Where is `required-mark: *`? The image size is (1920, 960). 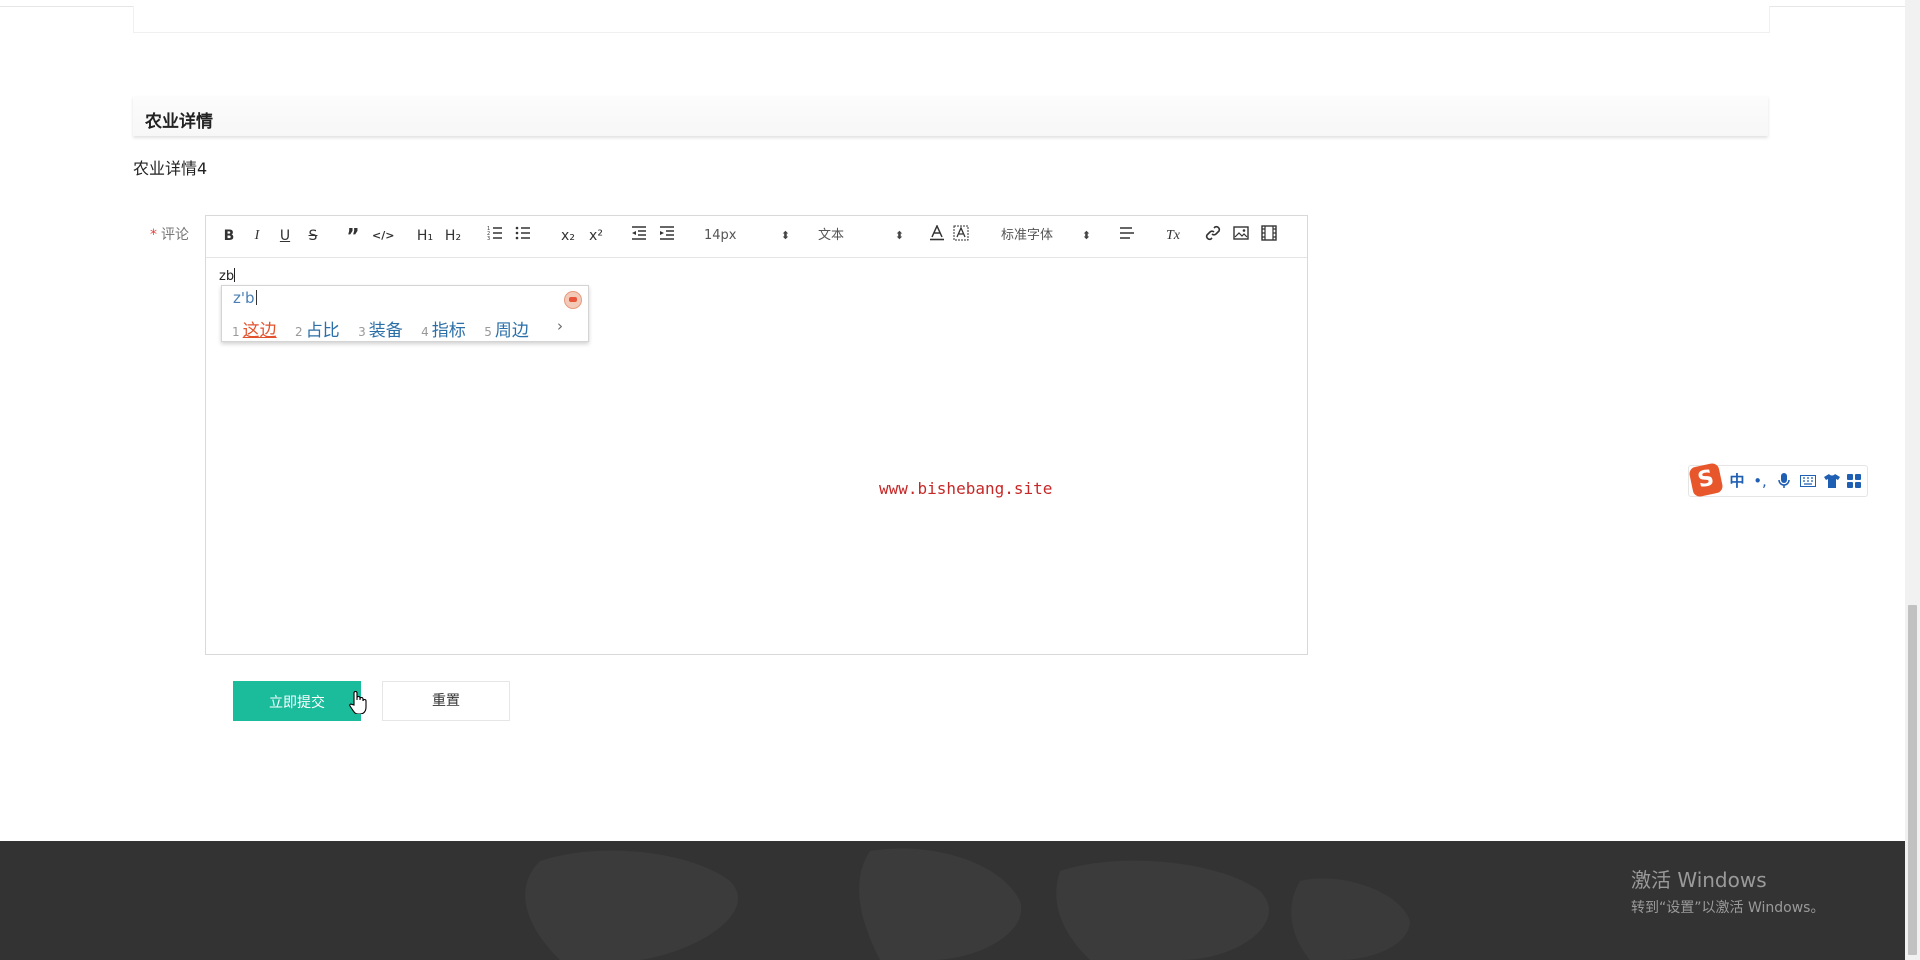
required-mark: * is located at coordinates (153, 235).